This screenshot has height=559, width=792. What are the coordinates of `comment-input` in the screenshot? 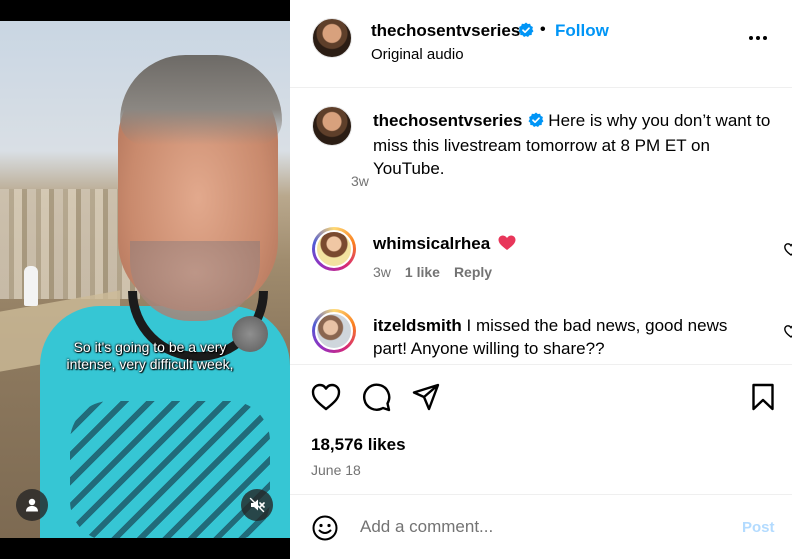 It's located at (545, 527).